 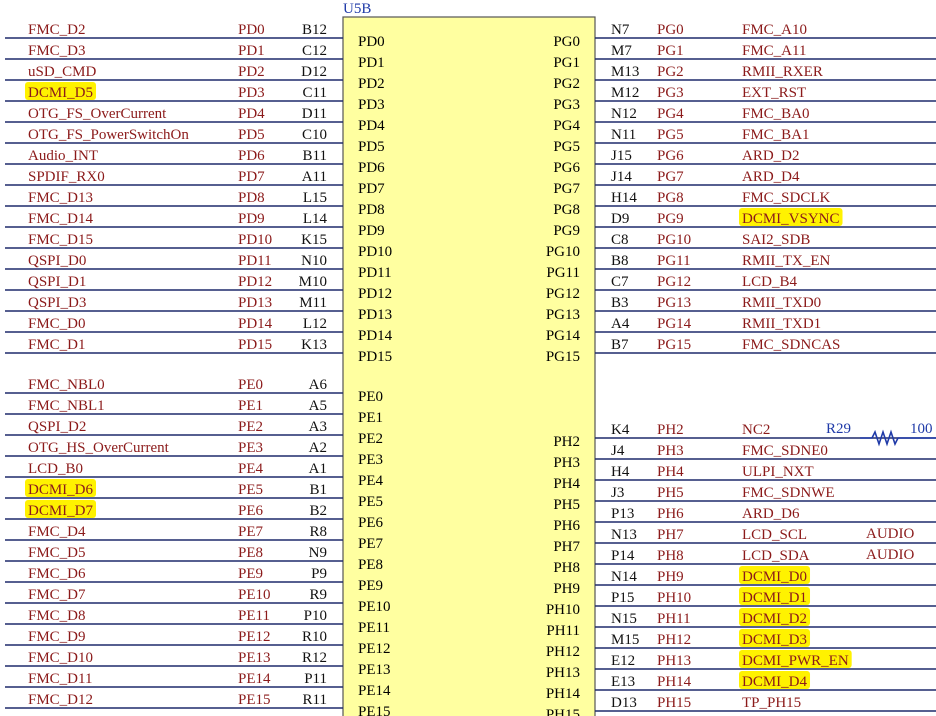 What do you see at coordinates (251, 114) in the screenshot?
I see `port-label: PD4` at bounding box center [251, 114].